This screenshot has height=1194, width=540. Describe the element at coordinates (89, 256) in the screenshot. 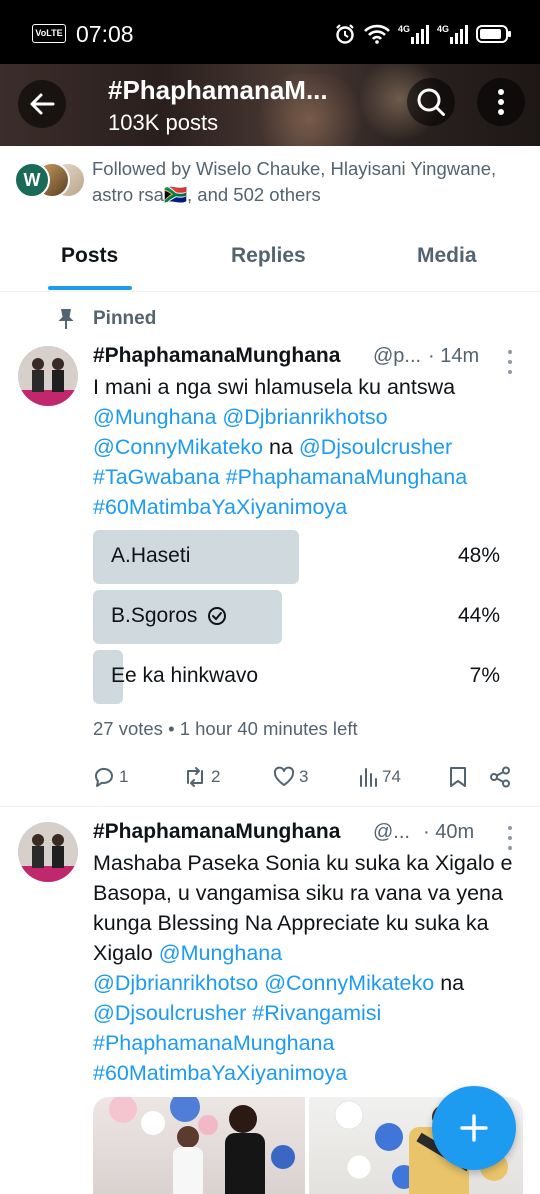

I see `tab-posts: Posts` at that location.